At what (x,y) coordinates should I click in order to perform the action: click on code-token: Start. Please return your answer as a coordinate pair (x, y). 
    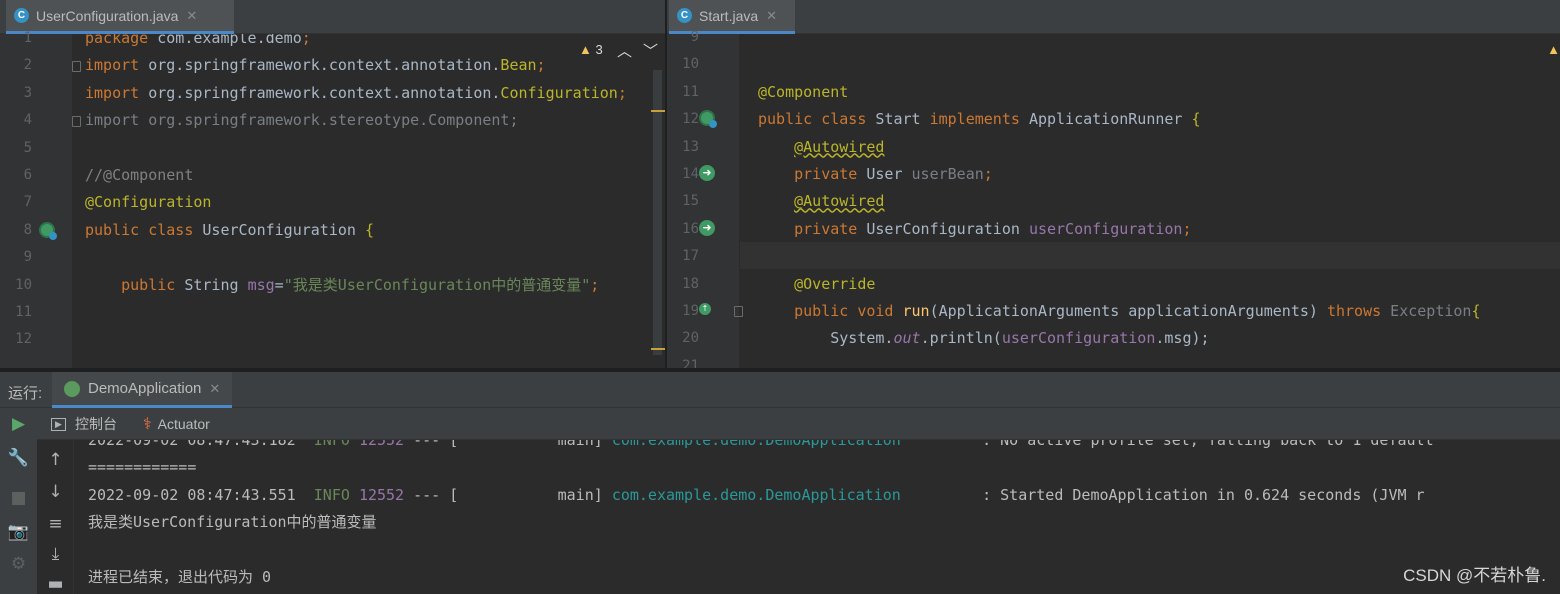
    Looking at the image, I should click on (902, 119).